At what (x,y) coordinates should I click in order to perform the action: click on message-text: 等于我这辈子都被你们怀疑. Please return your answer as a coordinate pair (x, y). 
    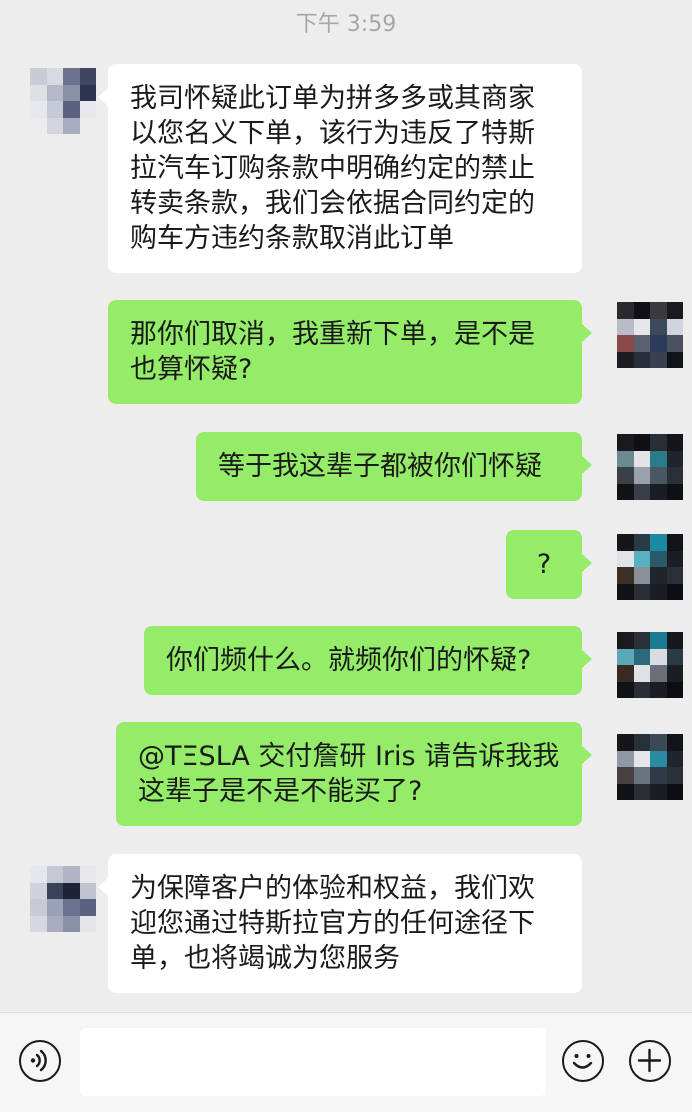
    Looking at the image, I should click on (380, 466).